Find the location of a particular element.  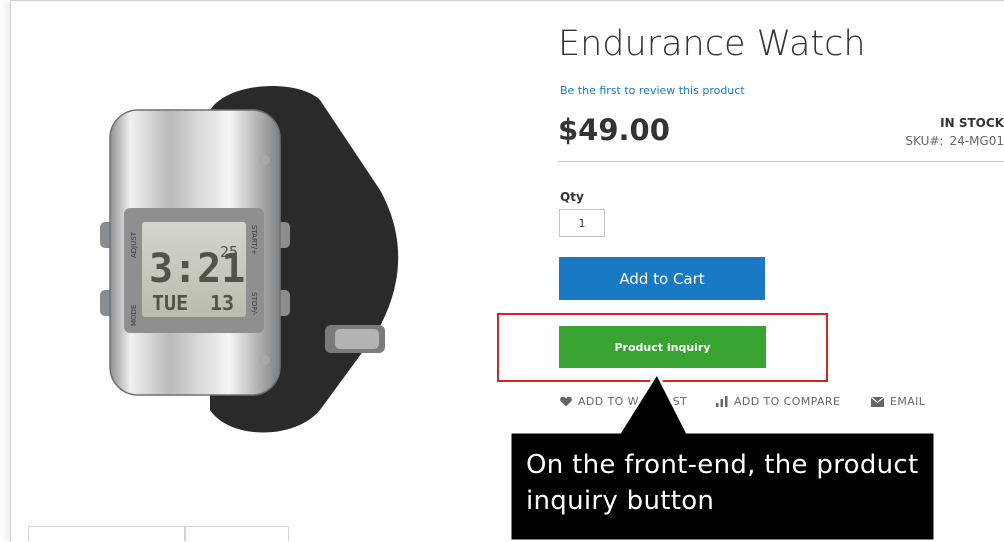

qty-label: Qty is located at coordinates (572, 197).